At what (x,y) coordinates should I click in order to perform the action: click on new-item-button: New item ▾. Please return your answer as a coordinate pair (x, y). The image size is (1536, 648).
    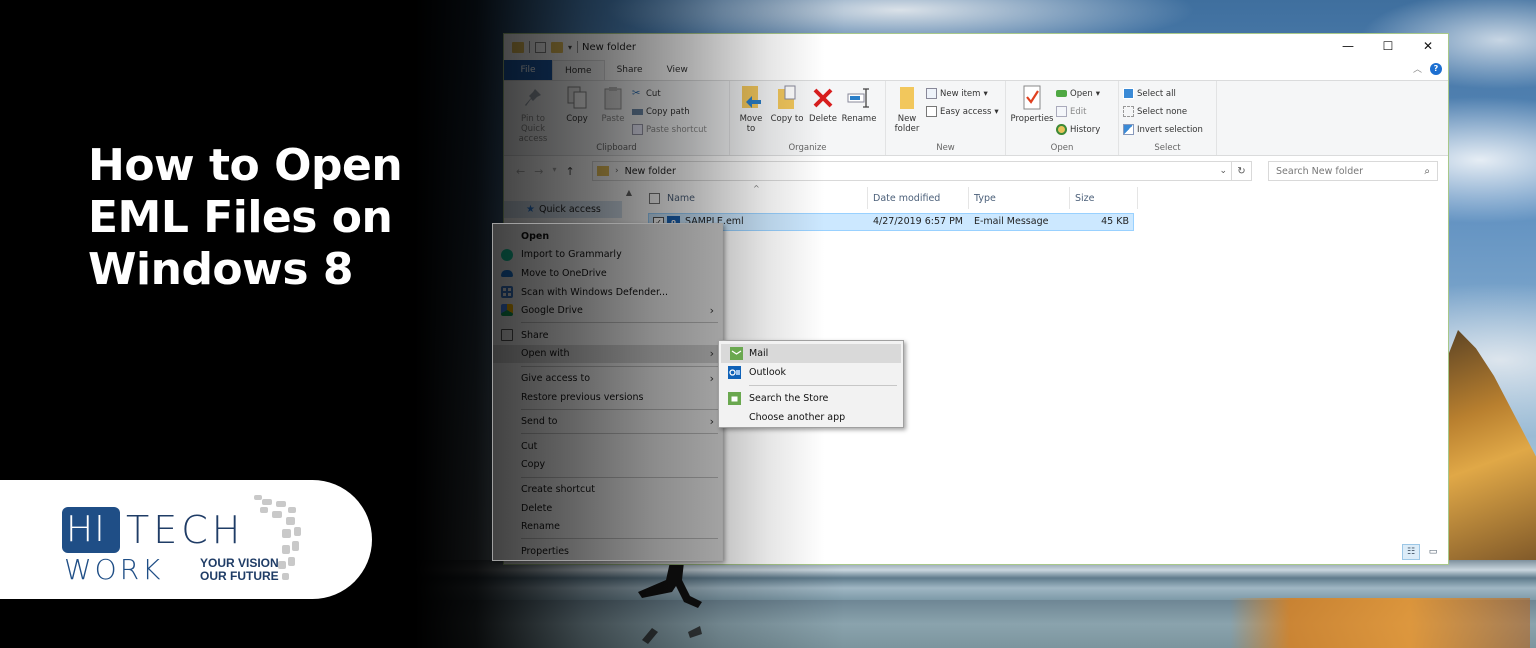
    Looking at the image, I should click on (962, 93).